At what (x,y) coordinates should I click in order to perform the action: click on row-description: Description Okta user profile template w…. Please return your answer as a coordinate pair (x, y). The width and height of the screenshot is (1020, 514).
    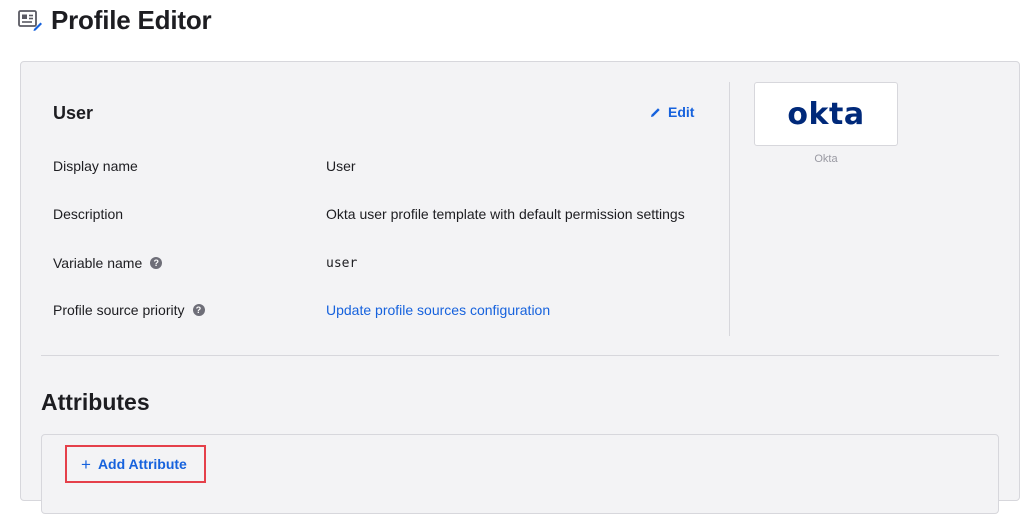
    Looking at the image, I should click on (369, 214).